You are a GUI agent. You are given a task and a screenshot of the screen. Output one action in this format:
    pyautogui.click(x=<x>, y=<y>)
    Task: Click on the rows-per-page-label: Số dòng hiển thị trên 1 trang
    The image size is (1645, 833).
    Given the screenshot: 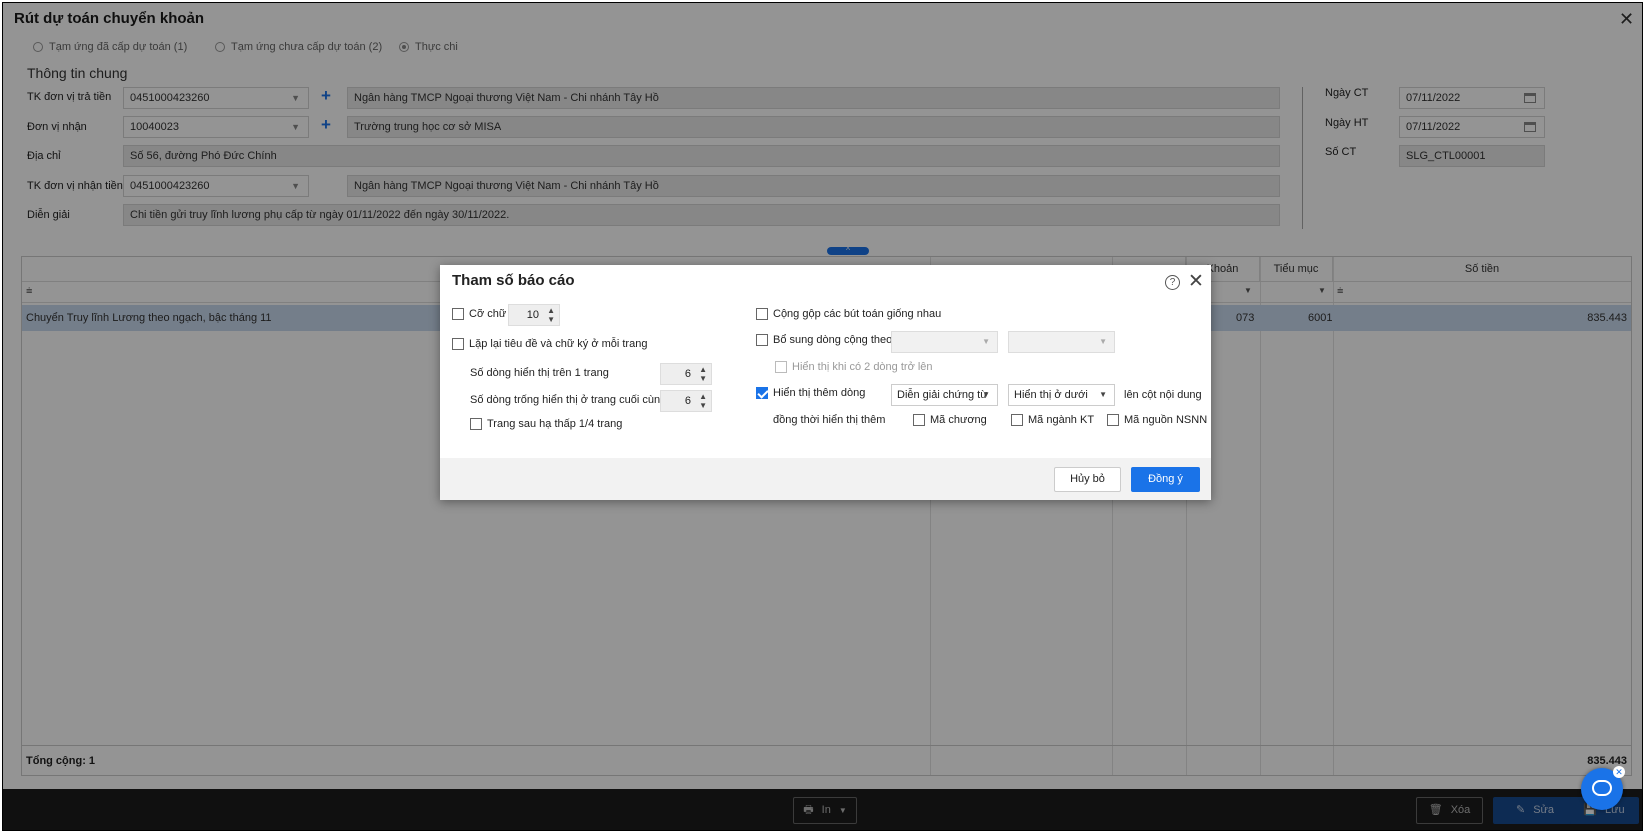 What is the action you would take?
    pyautogui.click(x=539, y=373)
    